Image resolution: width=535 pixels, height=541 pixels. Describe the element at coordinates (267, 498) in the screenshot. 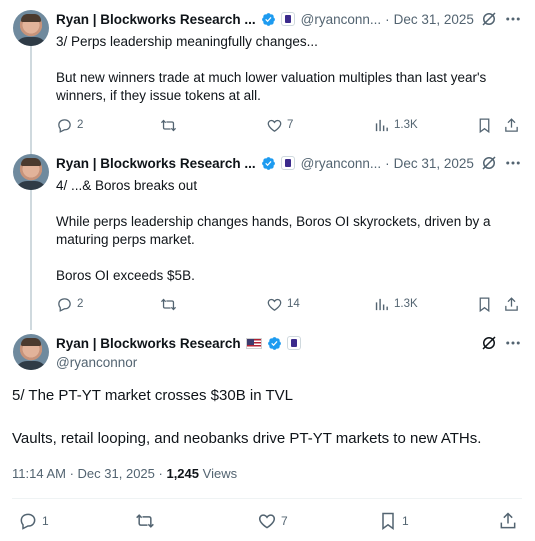

I see `divider` at that location.